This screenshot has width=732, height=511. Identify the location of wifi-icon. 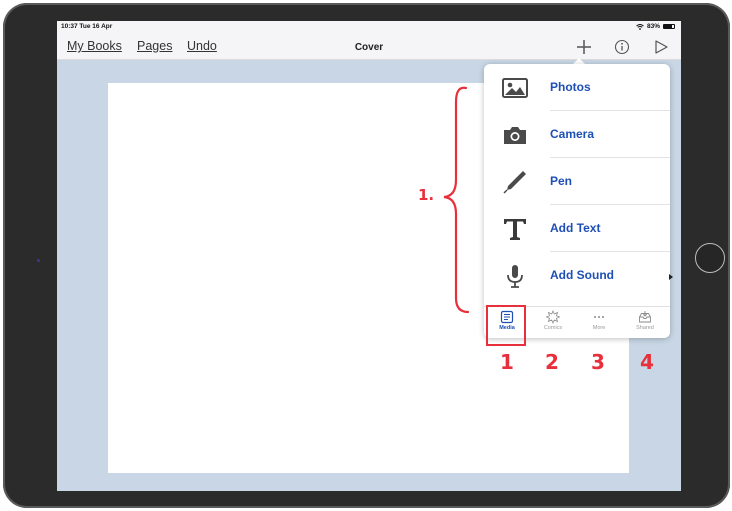
(640, 26).